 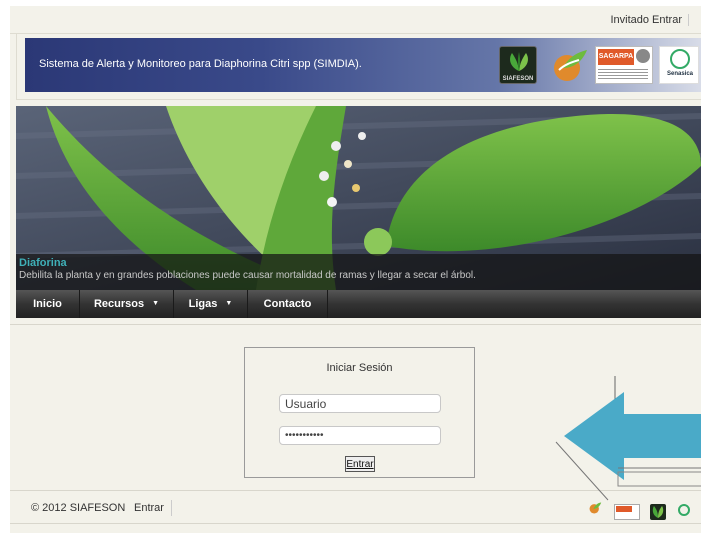 I want to click on siafeson-logo-icon, so click(x=658, y=512).